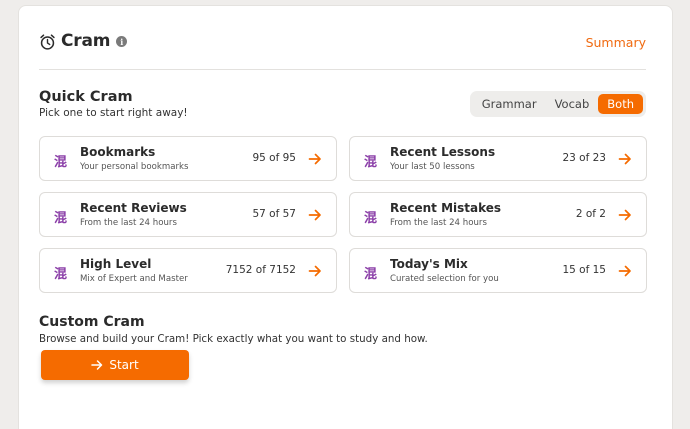 This screenshot has height=429, width=690. Describe the element at coordinates (124, 365) in the screenshot. I see `start-button-label: Start` at that location.